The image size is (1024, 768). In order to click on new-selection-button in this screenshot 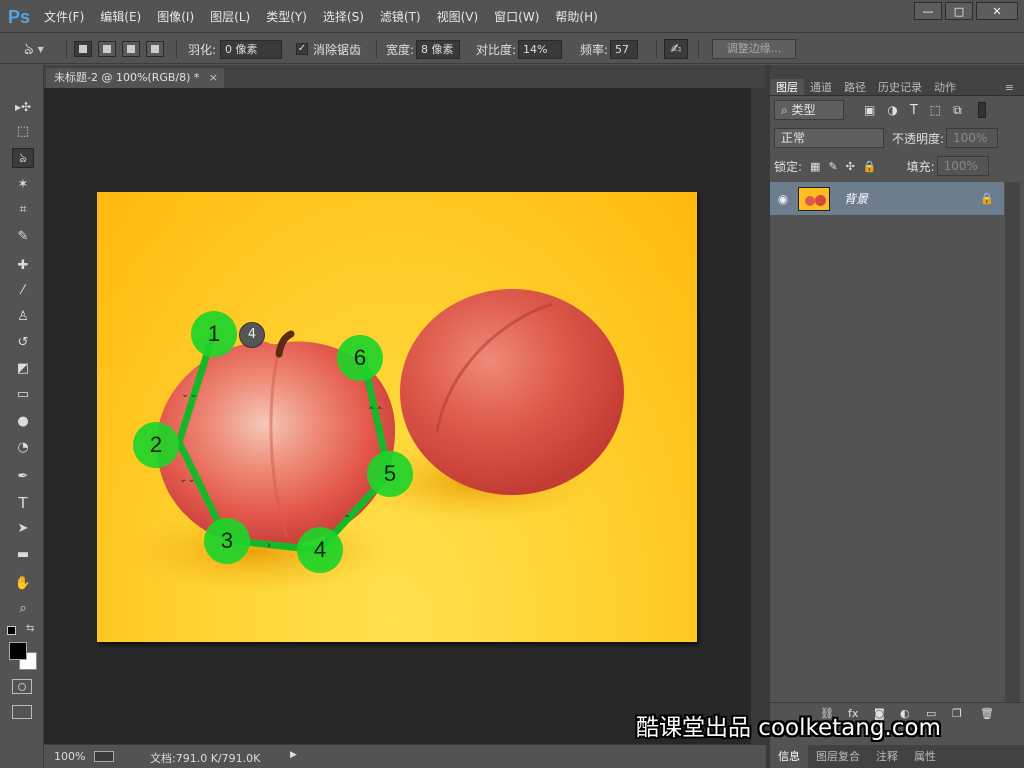, I will do `click(83, 49)`.